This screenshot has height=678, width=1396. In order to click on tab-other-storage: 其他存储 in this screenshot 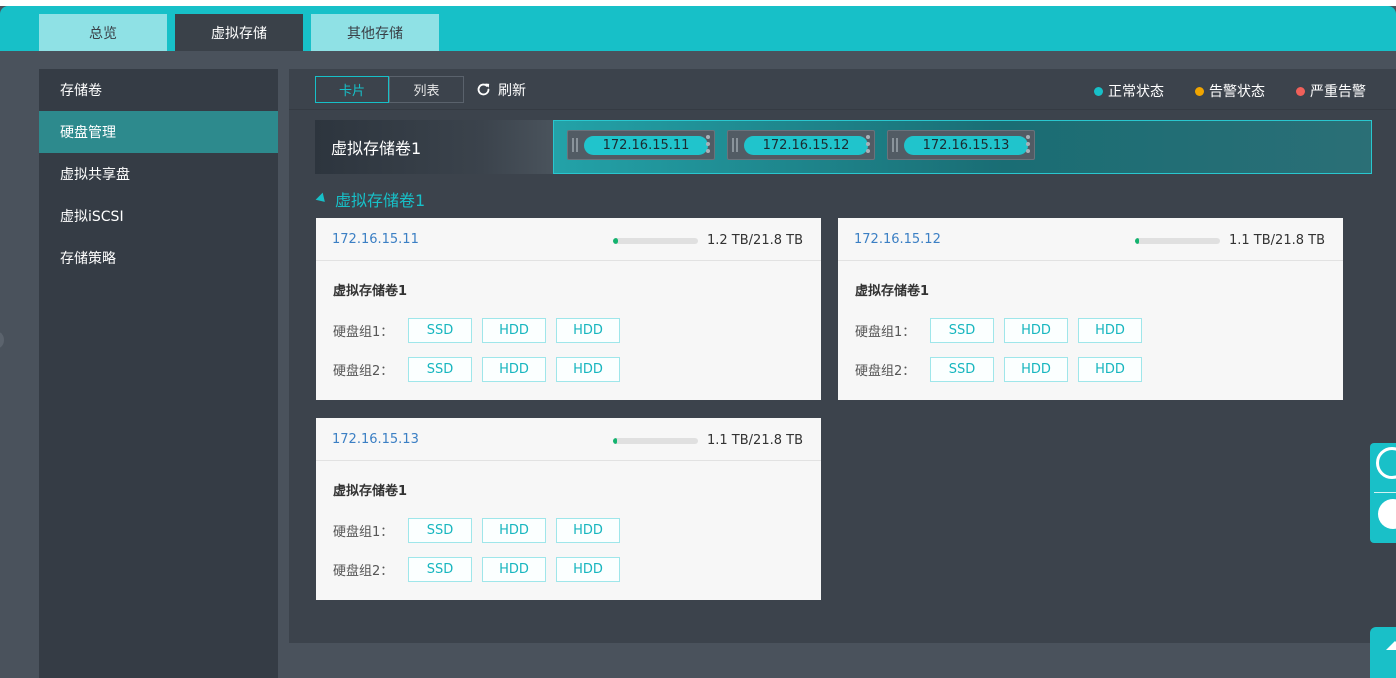, I will do `click(375, 32)`.